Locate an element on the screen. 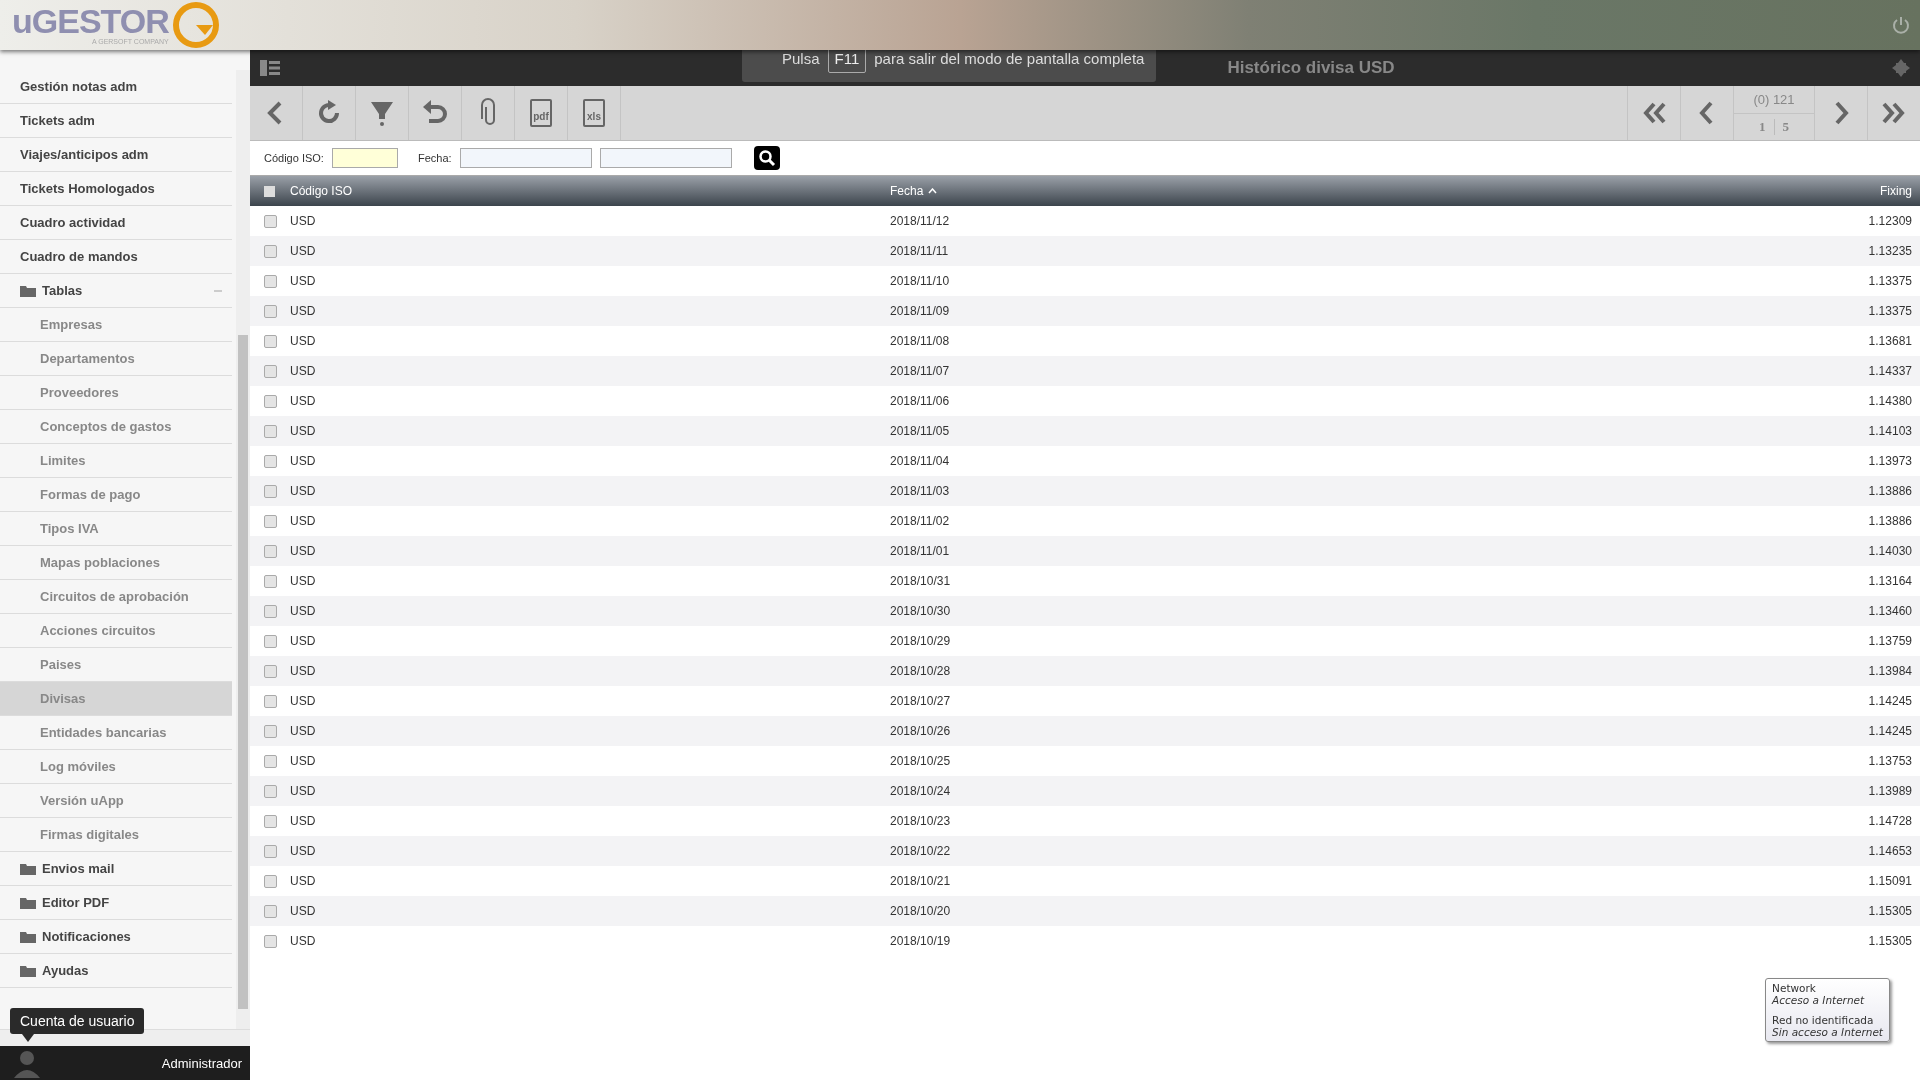  sidebar-folder: Ayudas is located at coordinates (116, 971).